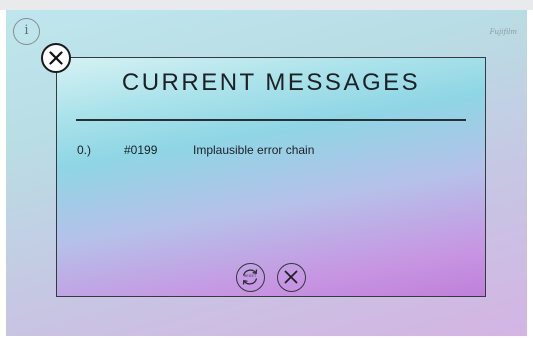 The image size is (533, 338). I want to click on message-text: Implausible error chain, so click(254, 150).